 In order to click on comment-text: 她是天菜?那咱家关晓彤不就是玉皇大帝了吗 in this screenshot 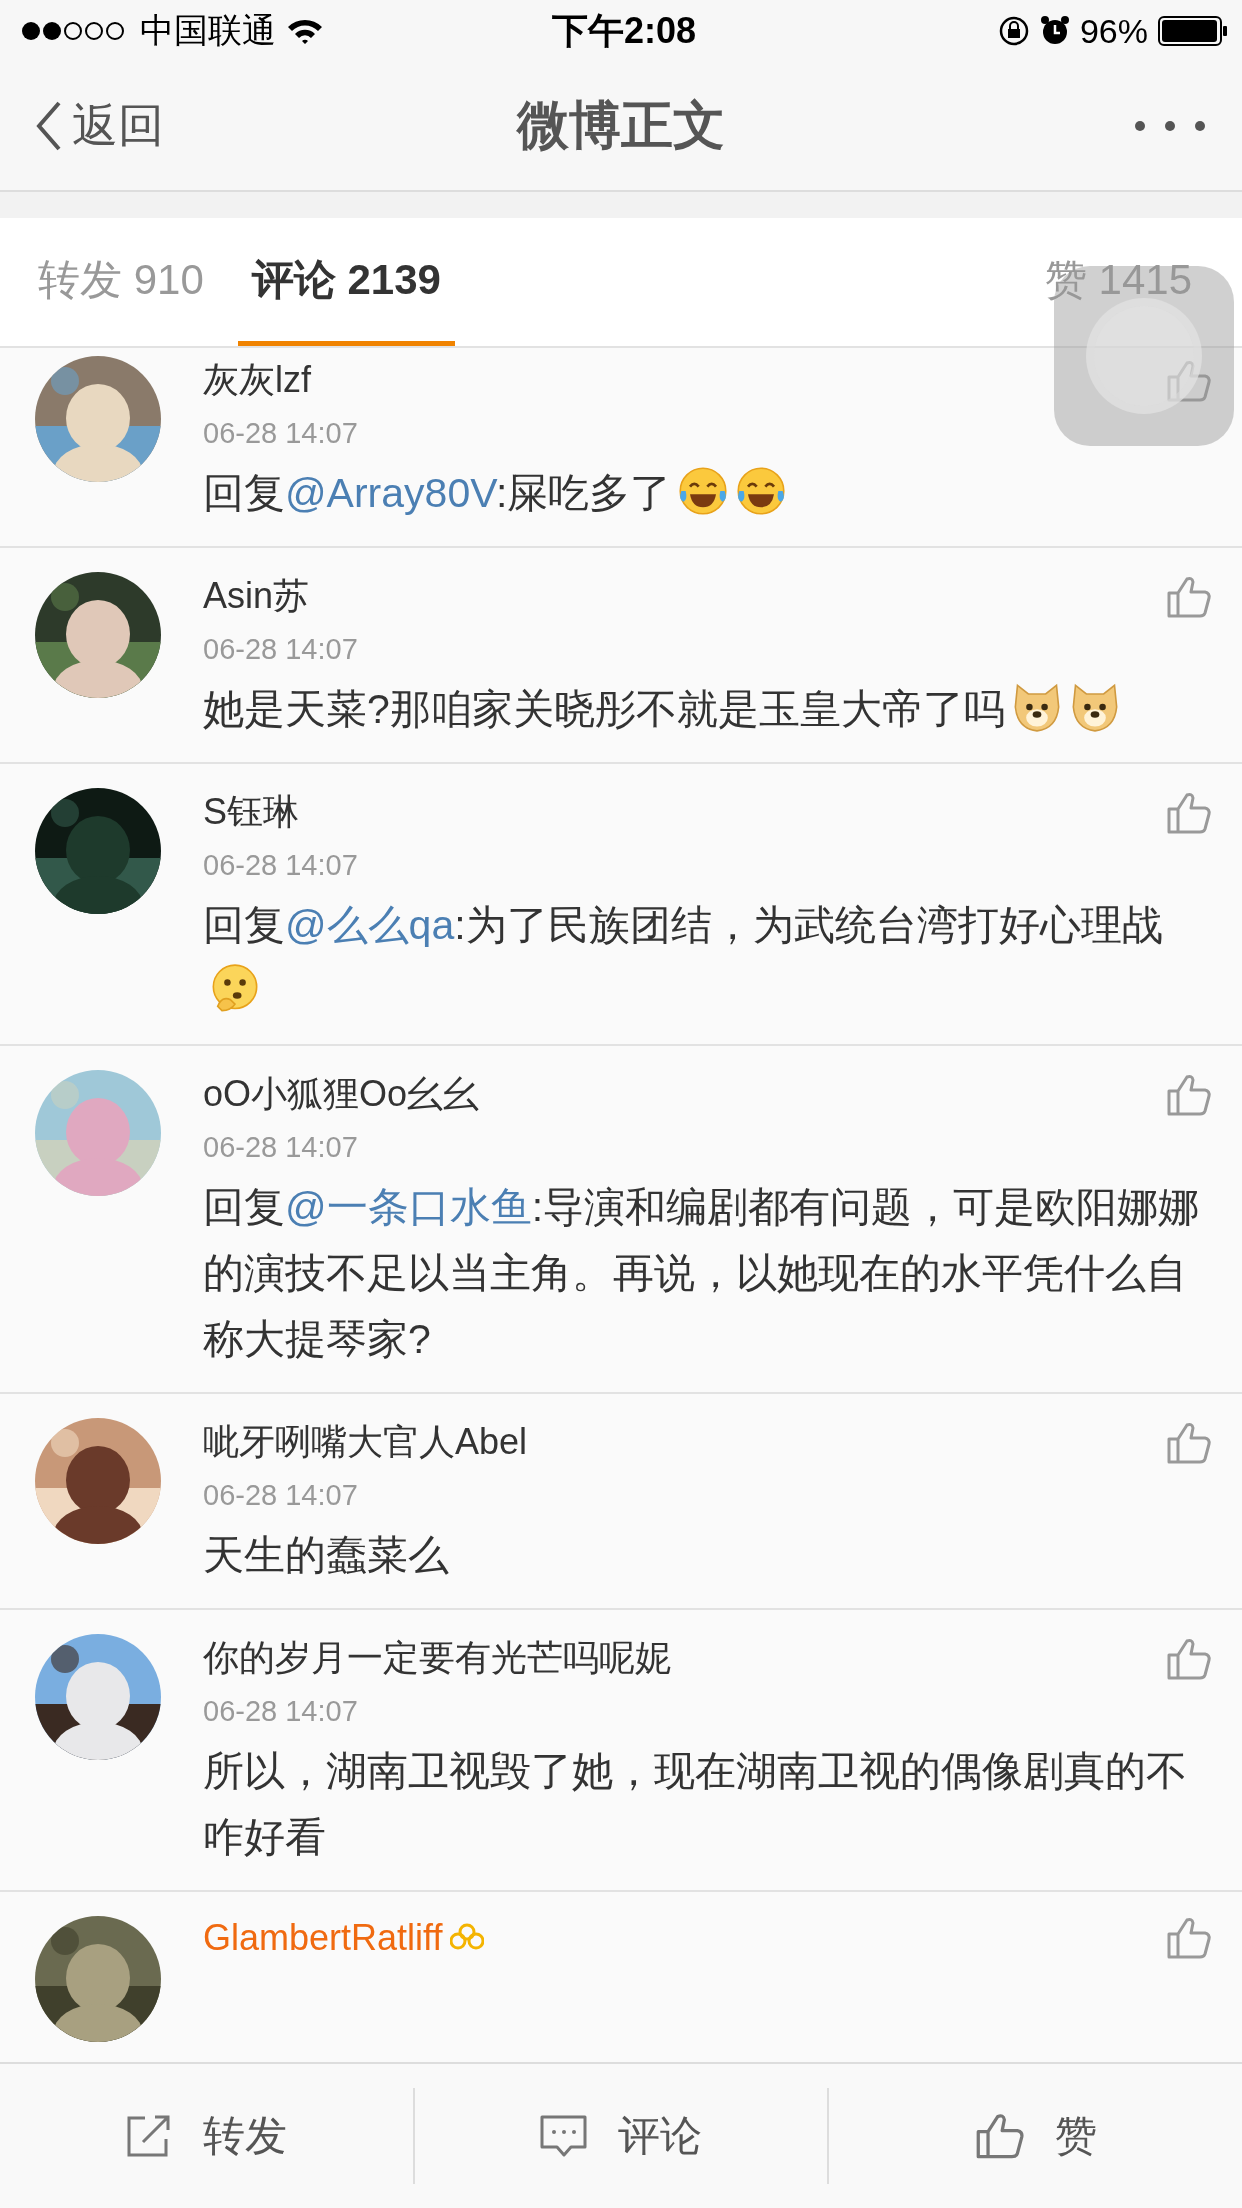, I will do `click(604, 709)`.